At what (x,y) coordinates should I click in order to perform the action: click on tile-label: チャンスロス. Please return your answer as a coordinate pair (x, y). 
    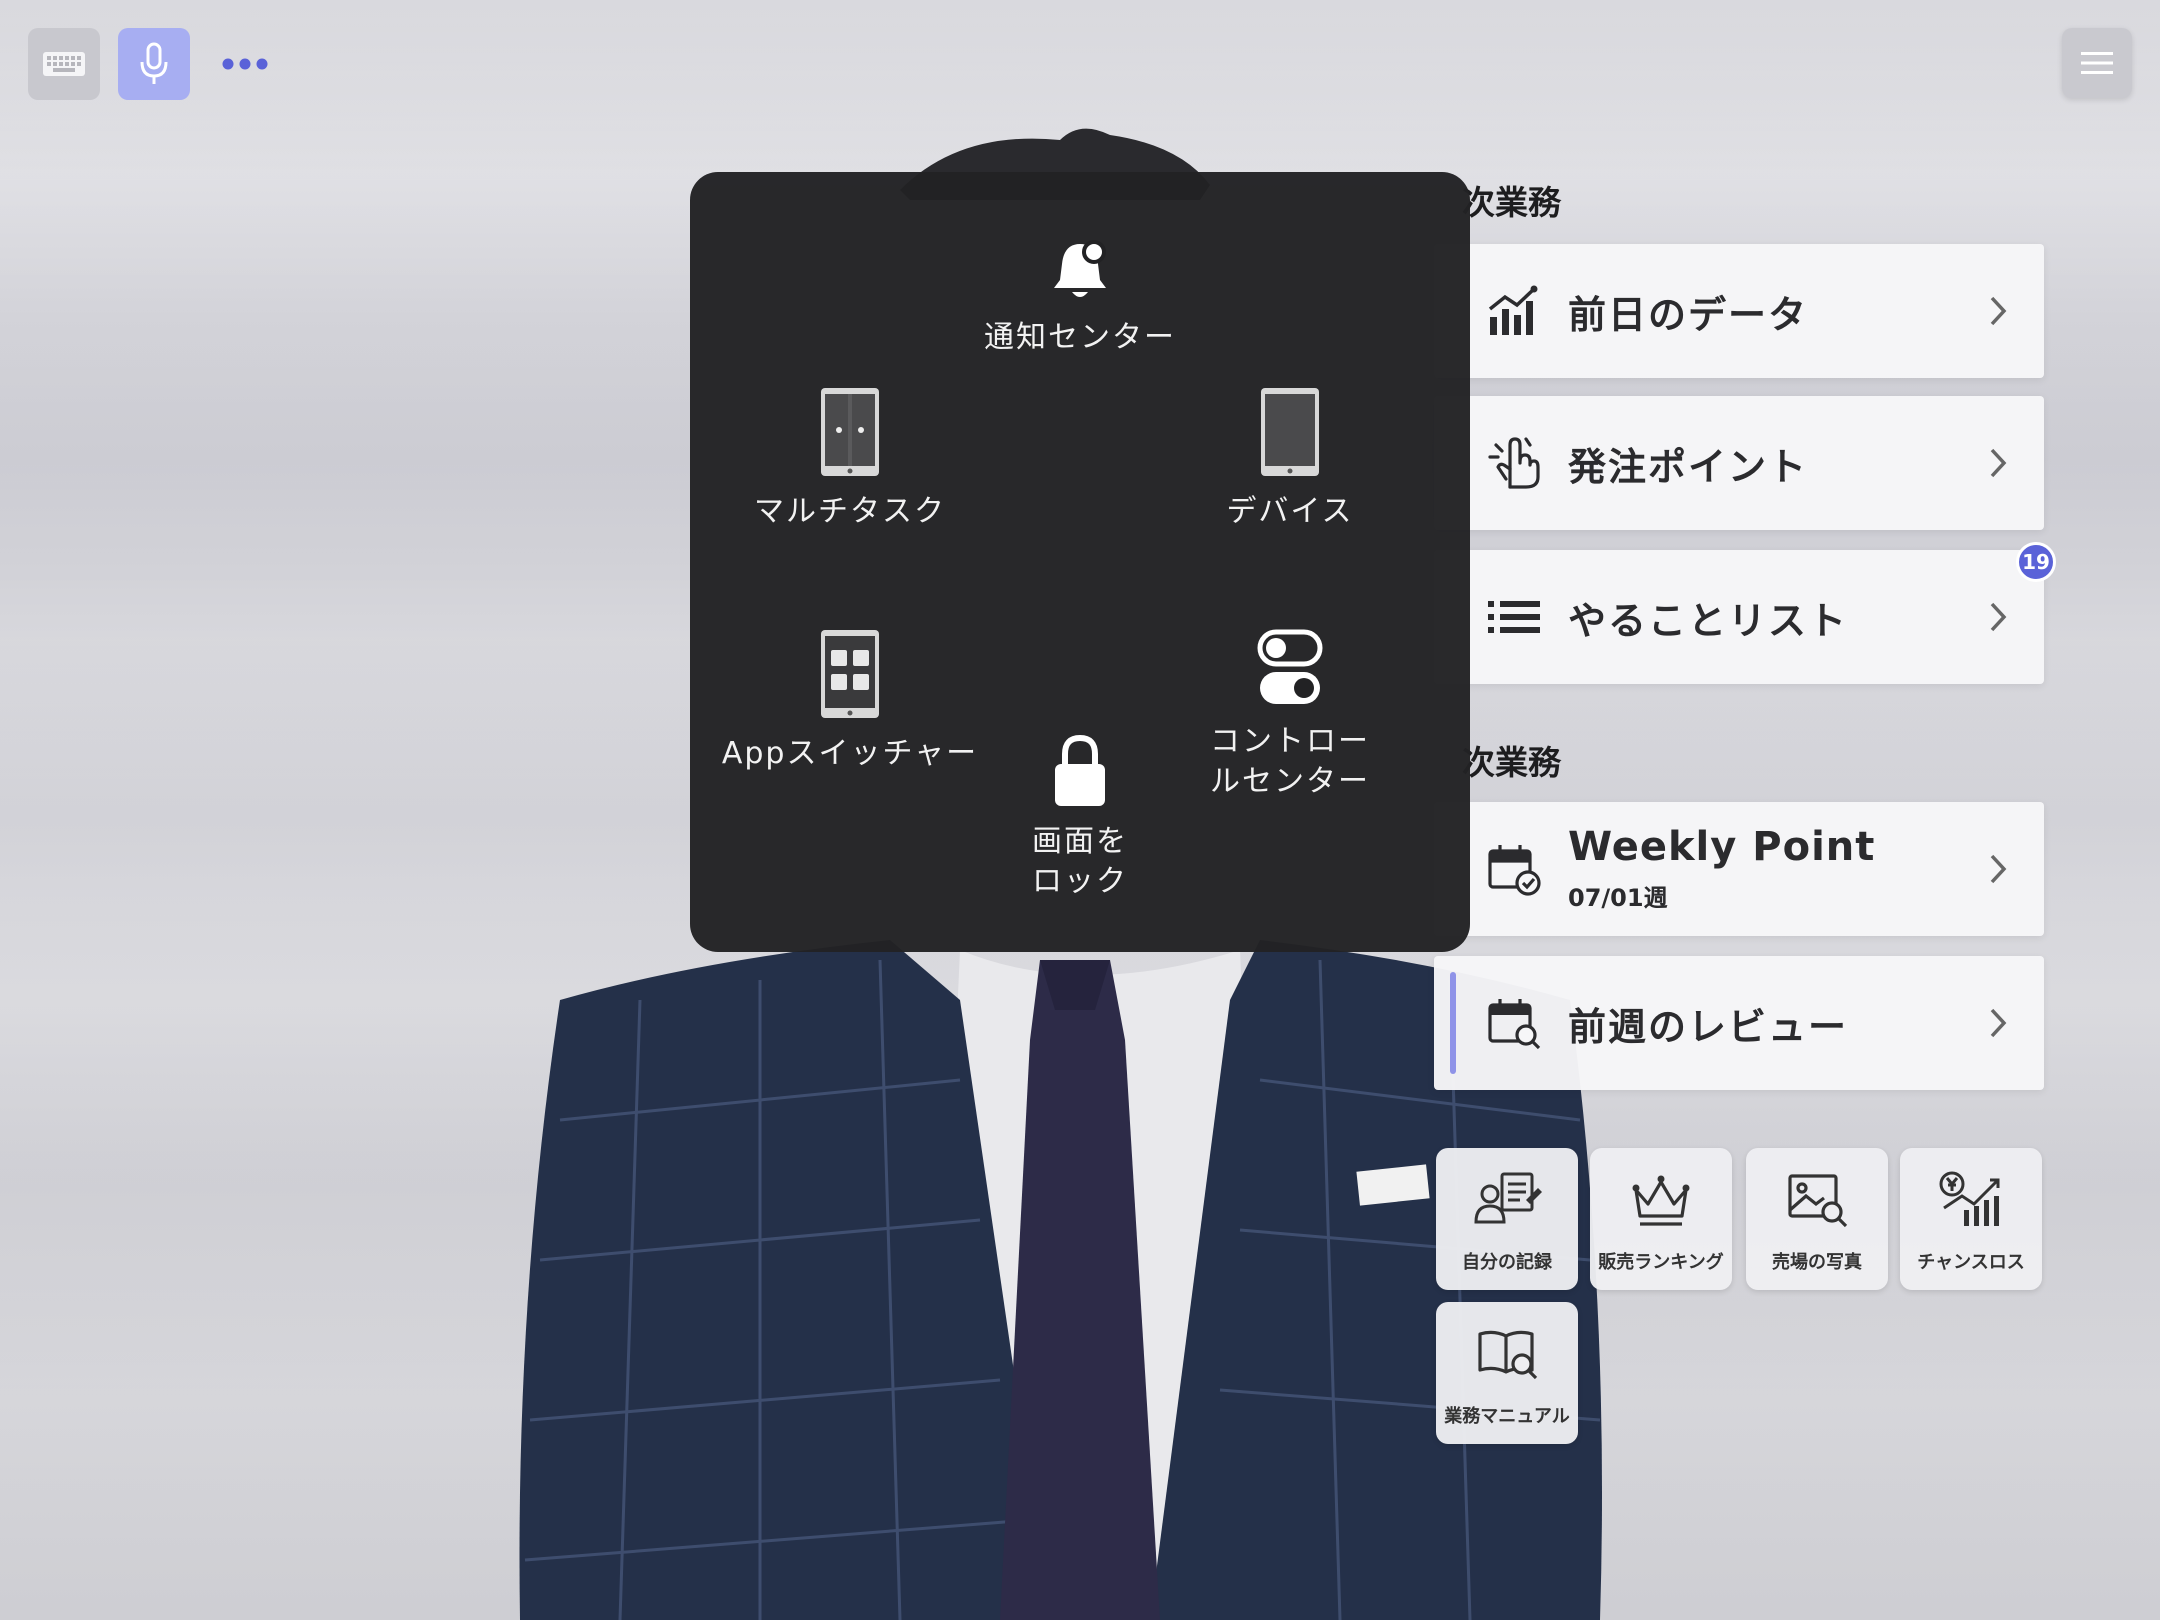
    Looking at the image, I should click on (1971, 1262).